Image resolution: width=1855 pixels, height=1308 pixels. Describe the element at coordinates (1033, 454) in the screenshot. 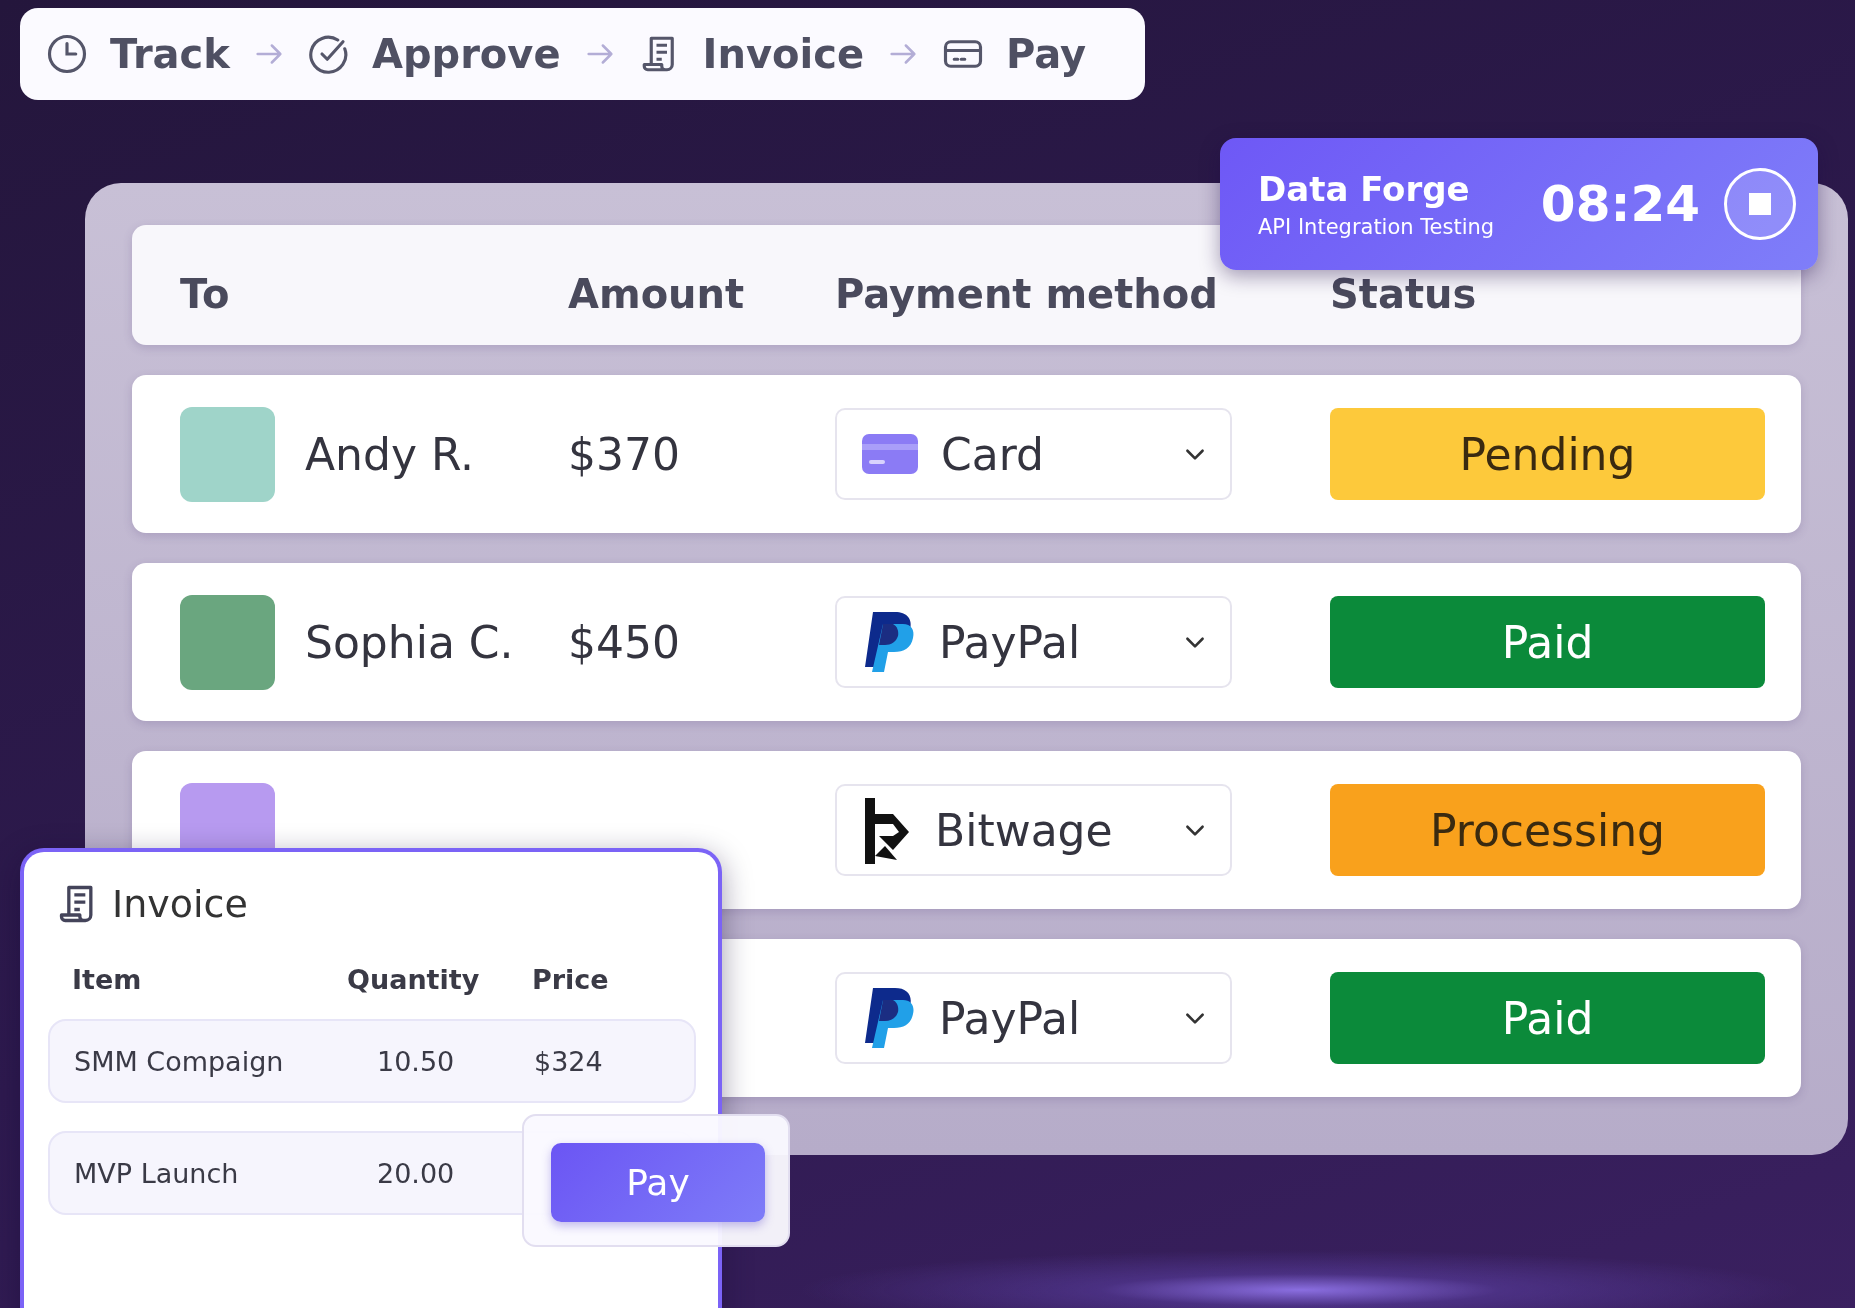

I see `payment-method-dropdown: Card` at that location.